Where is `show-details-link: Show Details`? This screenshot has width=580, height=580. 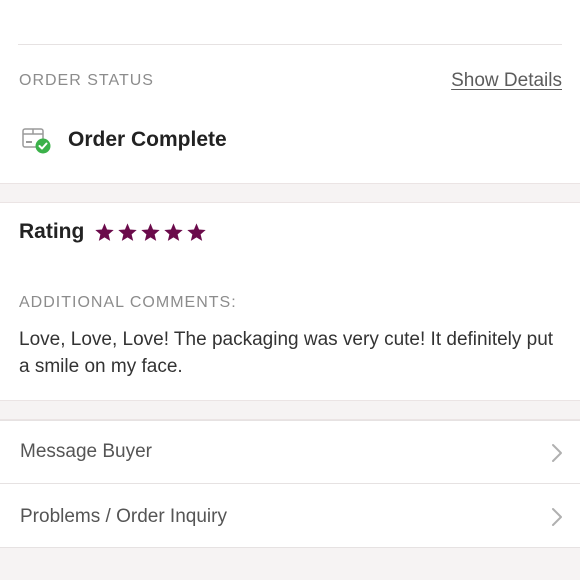 show-details-link: Show Details is located at coordinates (506, 81).